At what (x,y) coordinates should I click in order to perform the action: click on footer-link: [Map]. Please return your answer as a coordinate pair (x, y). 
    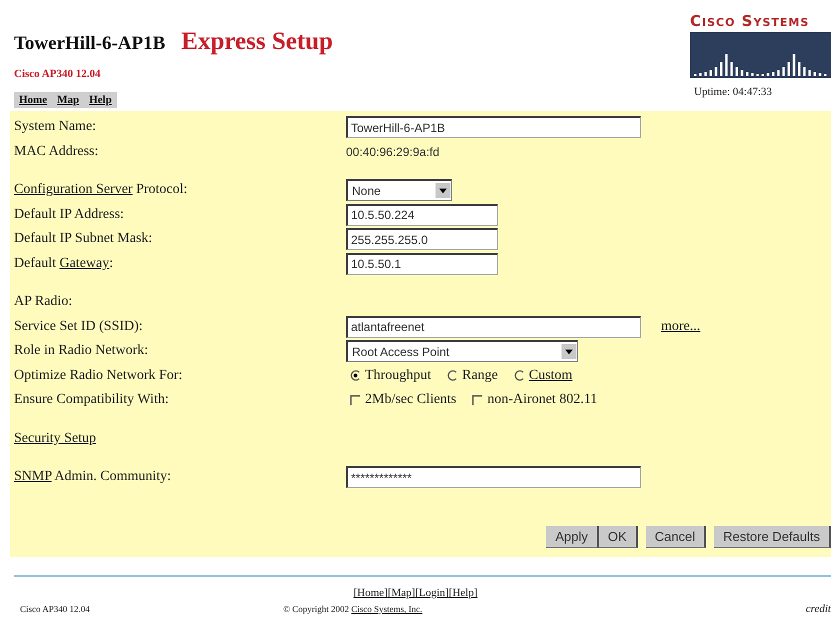
    Looking at the image, I should click on (402, 593).